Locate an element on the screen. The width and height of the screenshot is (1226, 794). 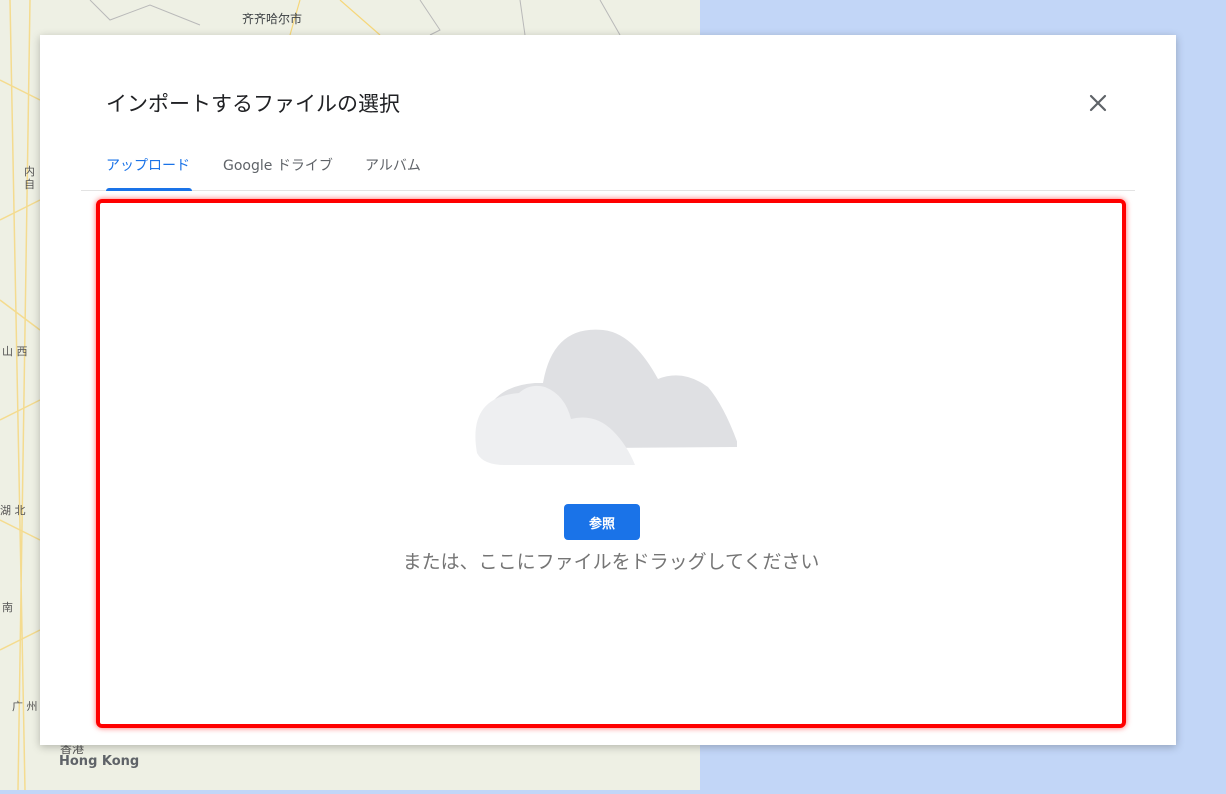
browse-button: 参照 is located at coordinates (602, 522).